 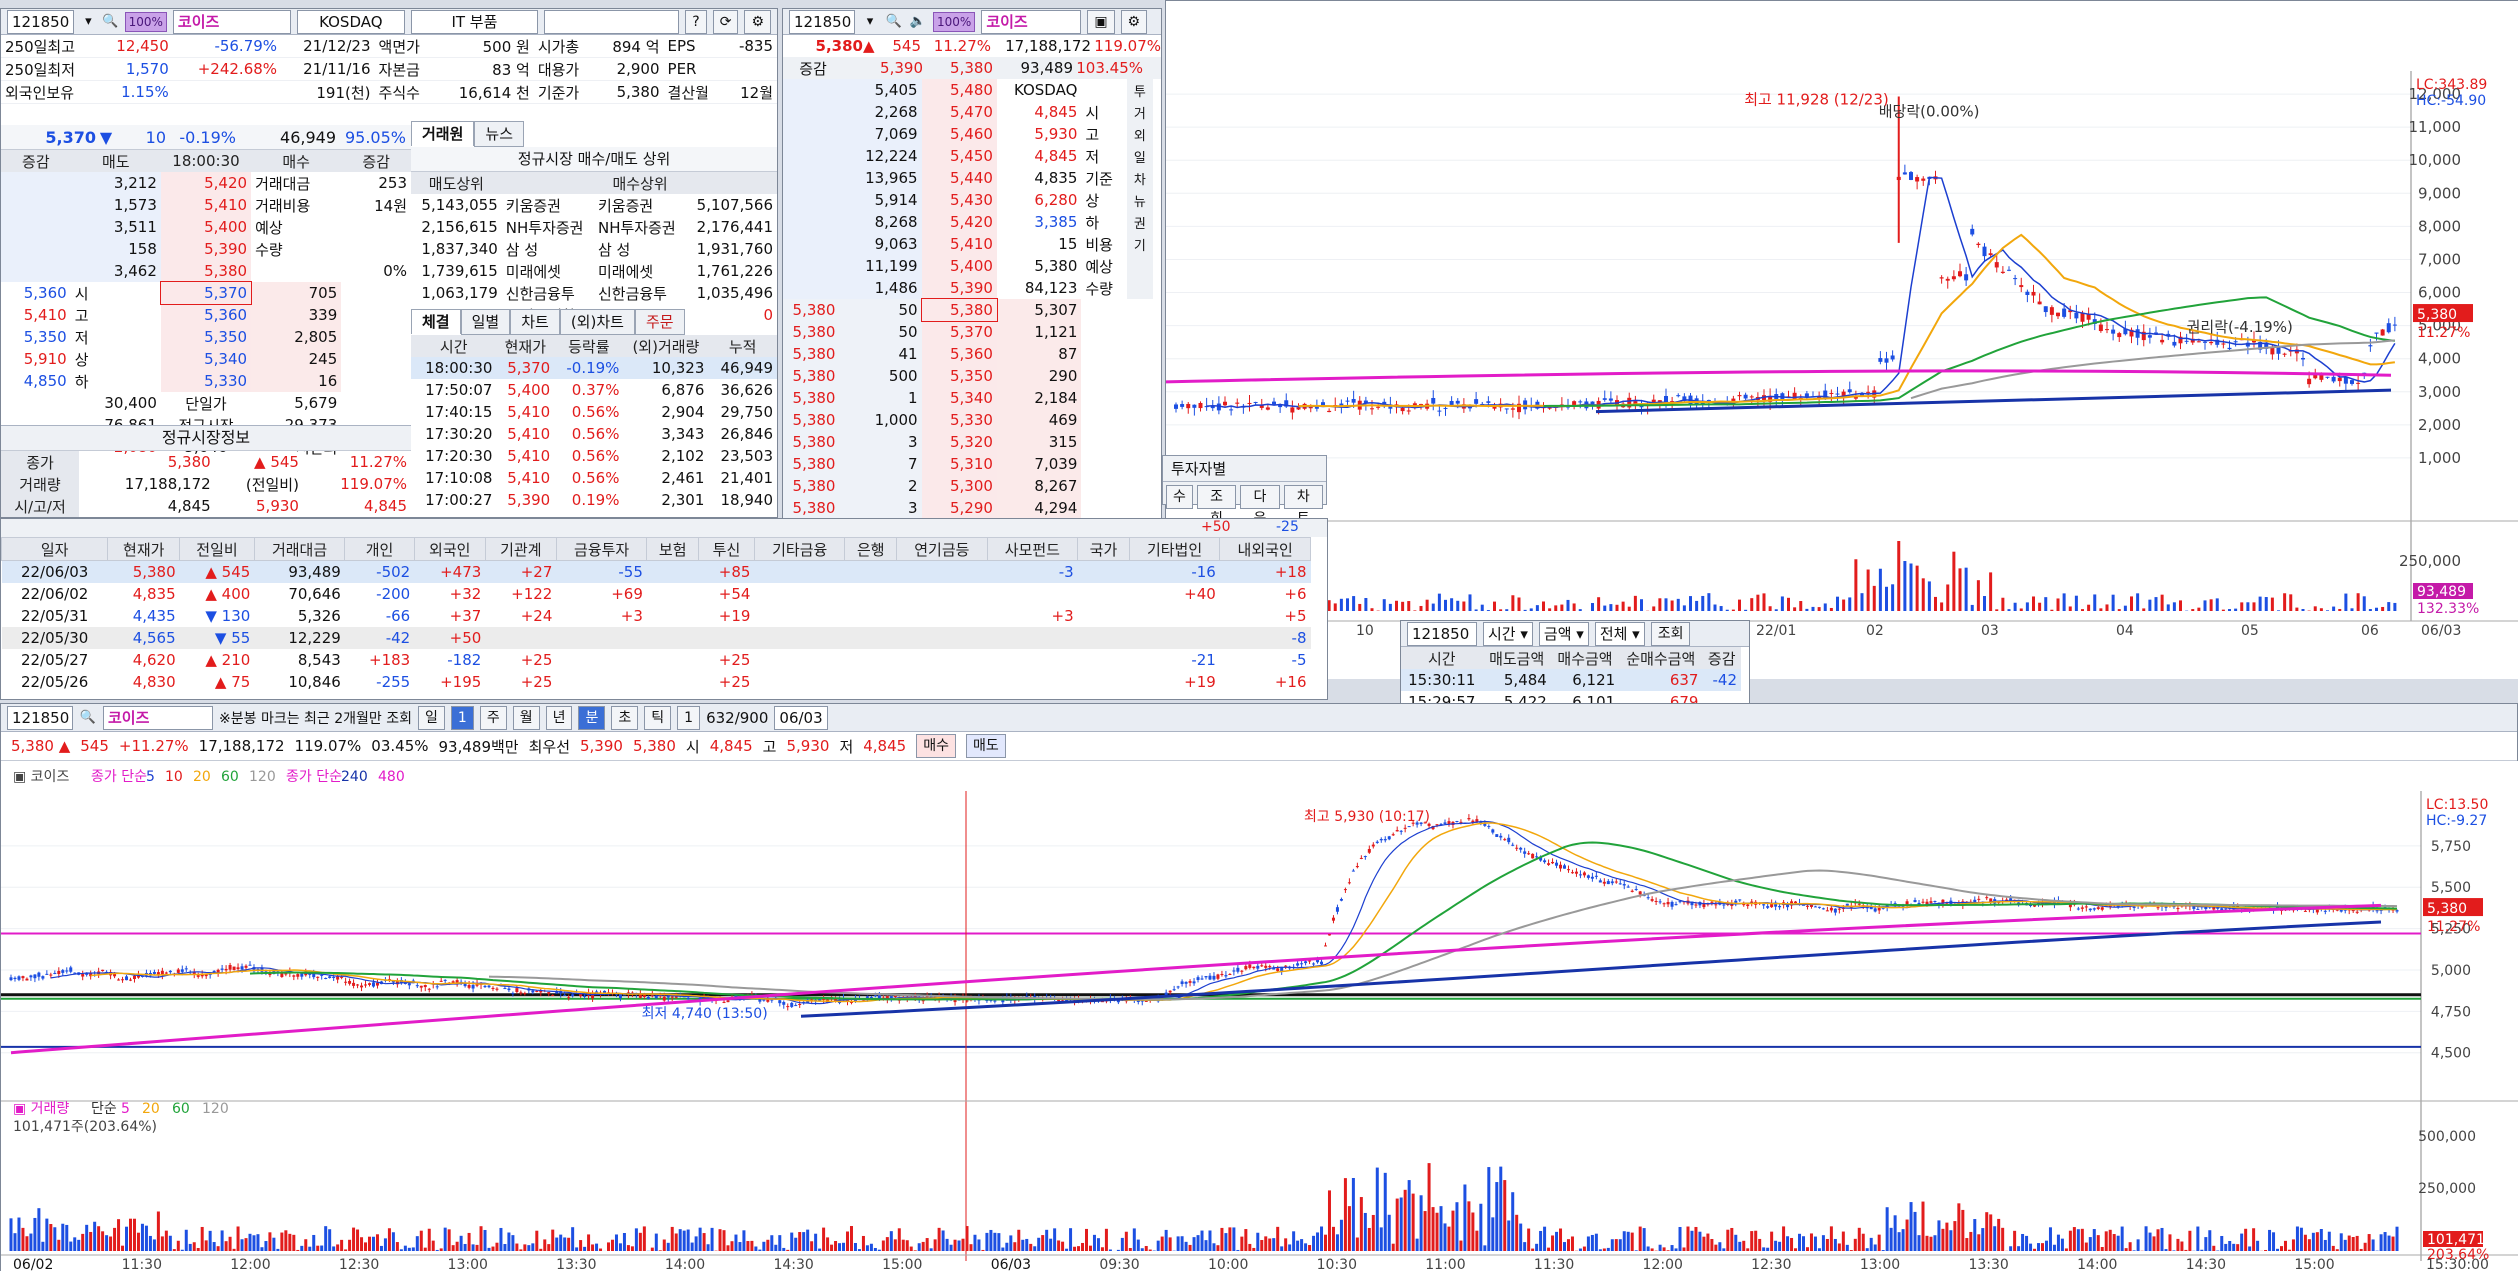 What do you see at coordinates (1442, 633) in the screenshot?
I see `small-code-input: 121850` at bounding box center [1442, 633].